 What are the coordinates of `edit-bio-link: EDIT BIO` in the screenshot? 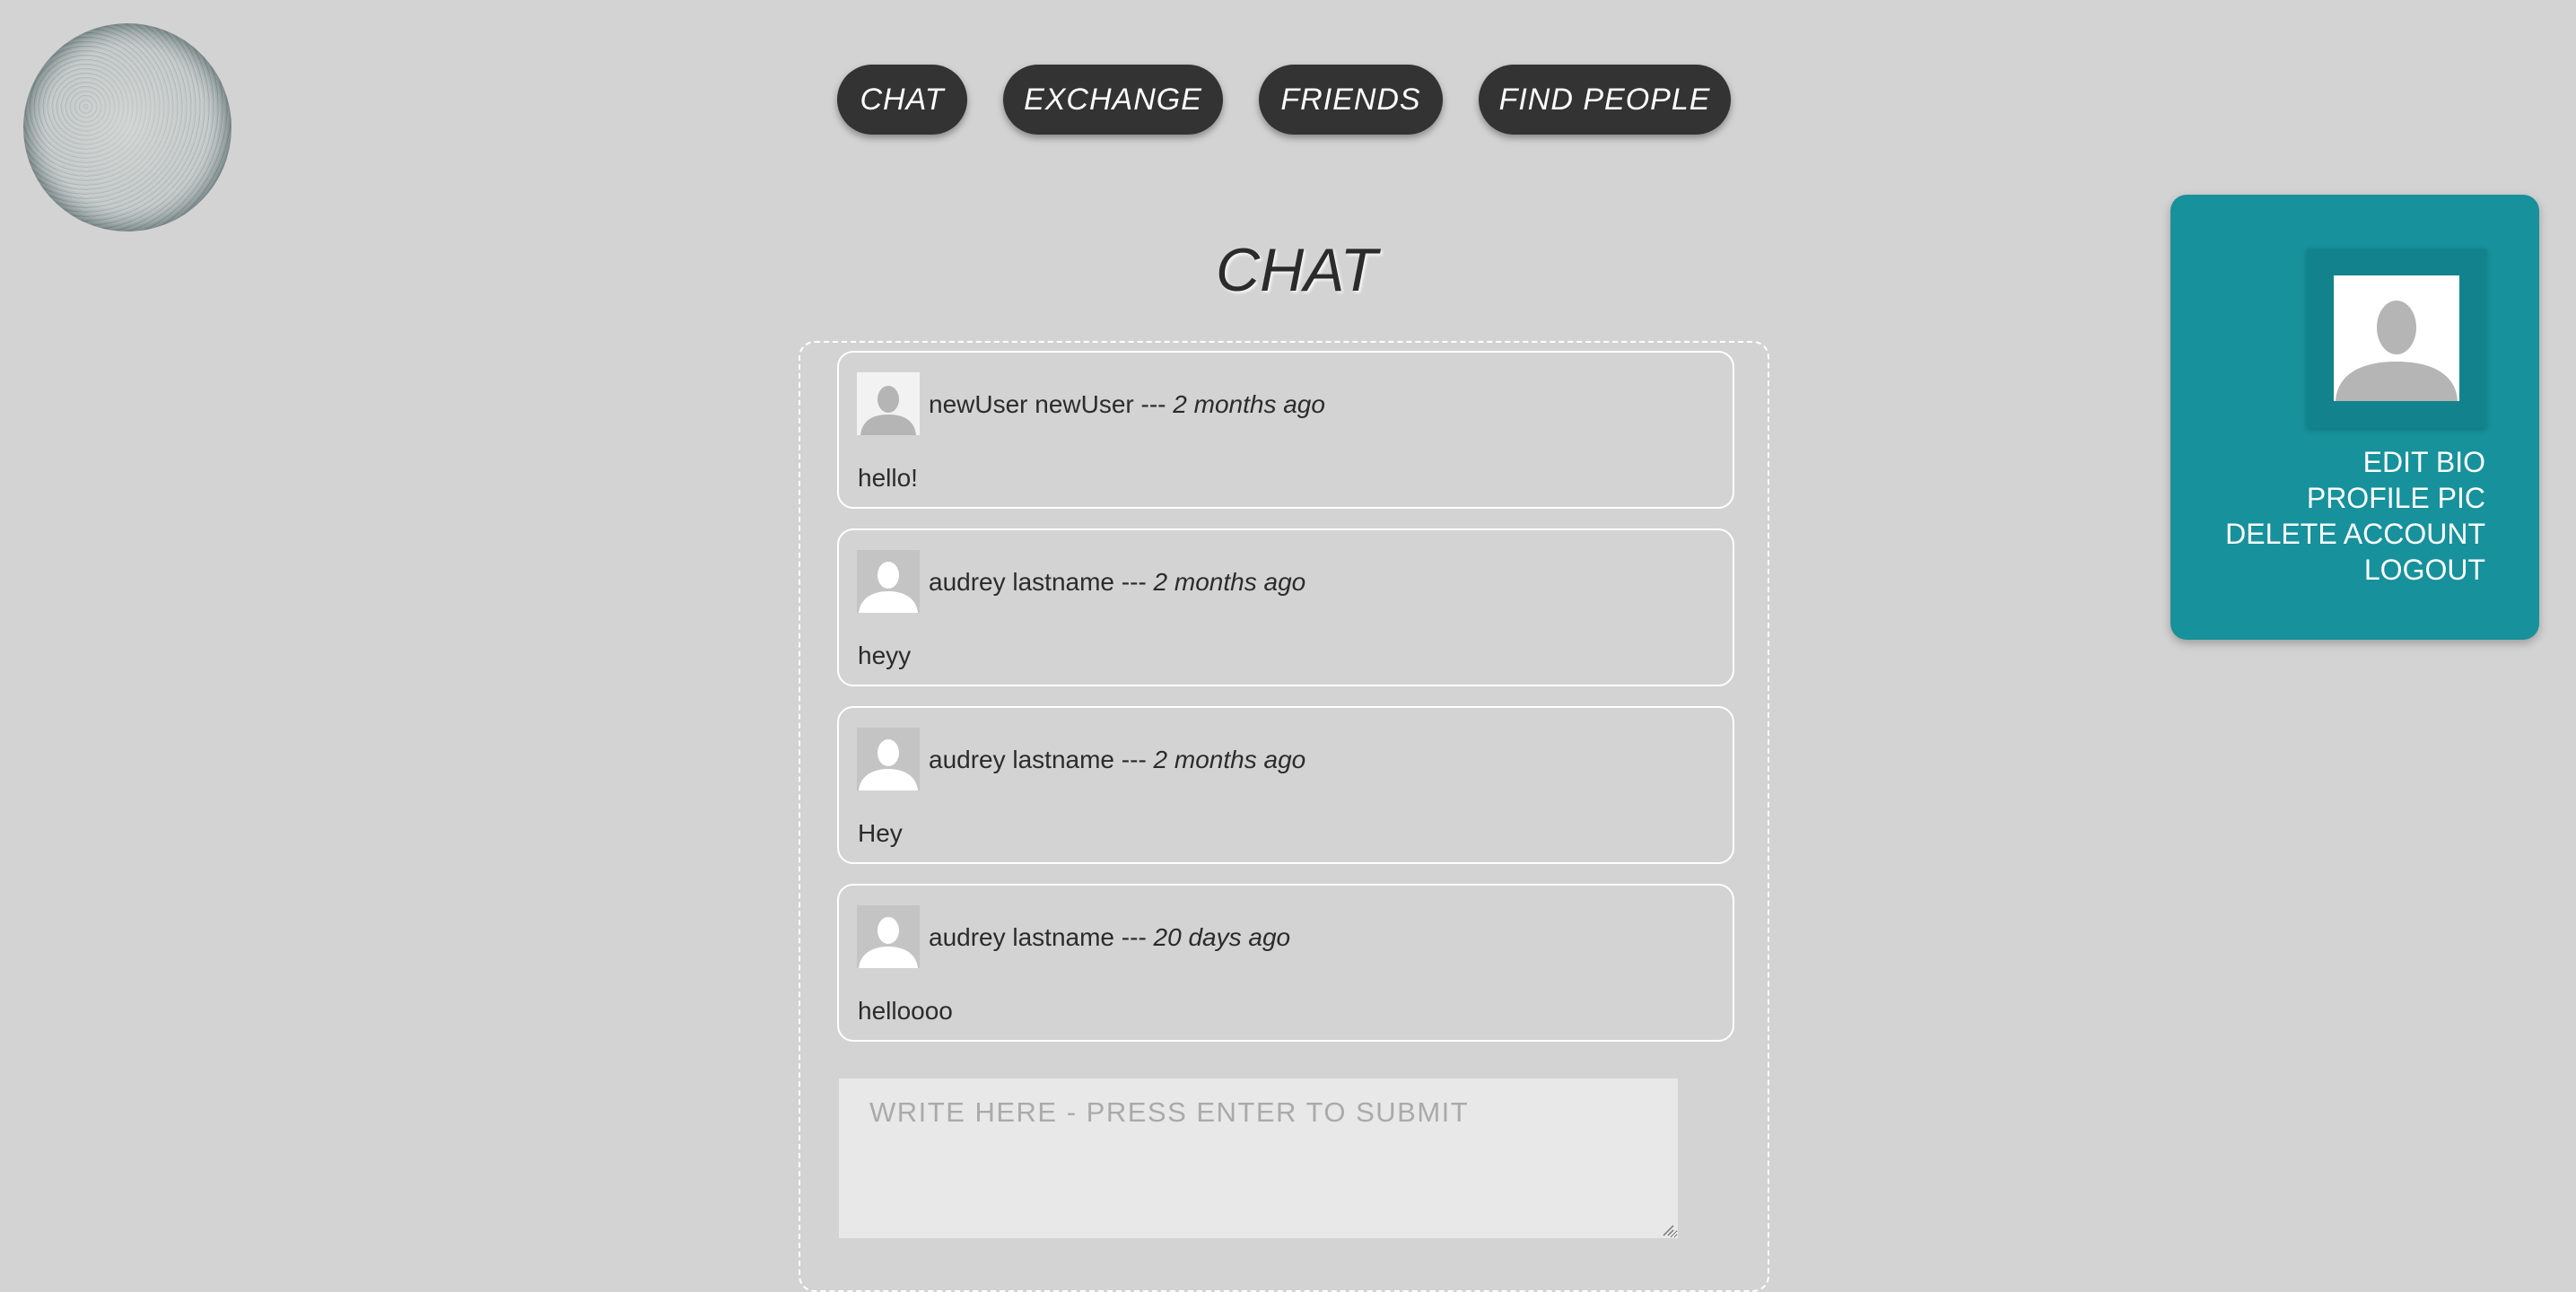 It's located at (2355, 462).